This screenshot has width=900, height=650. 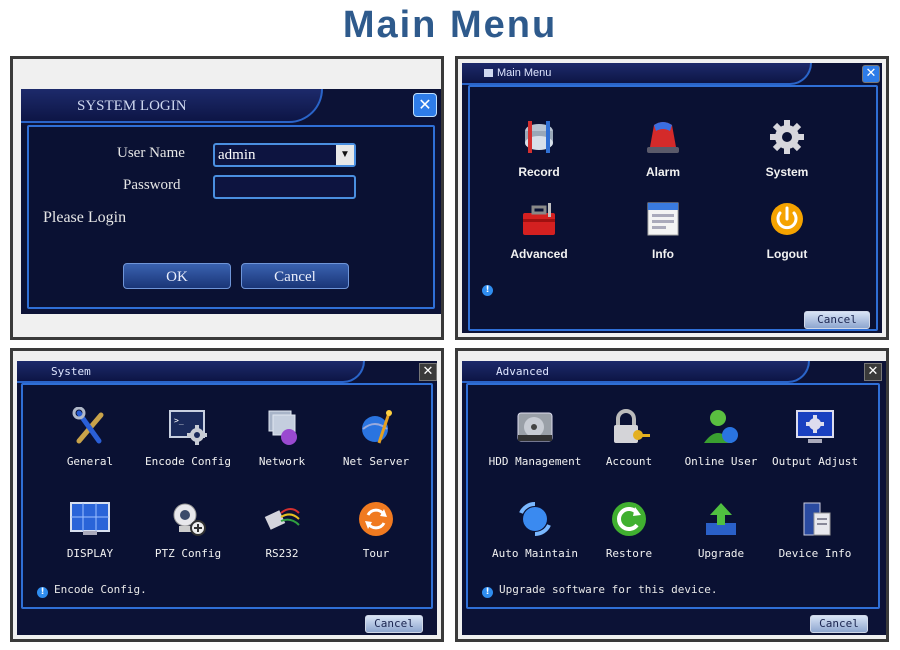 I want to click on output-adjust-icon, so click(x=815, y=426).